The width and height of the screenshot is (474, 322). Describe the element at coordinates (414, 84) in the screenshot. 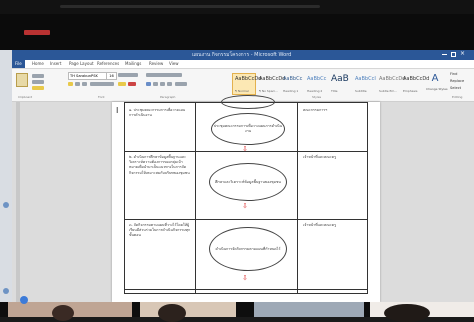

I see `style-emphasis: AaBbCcDd Emphasis` at that location.